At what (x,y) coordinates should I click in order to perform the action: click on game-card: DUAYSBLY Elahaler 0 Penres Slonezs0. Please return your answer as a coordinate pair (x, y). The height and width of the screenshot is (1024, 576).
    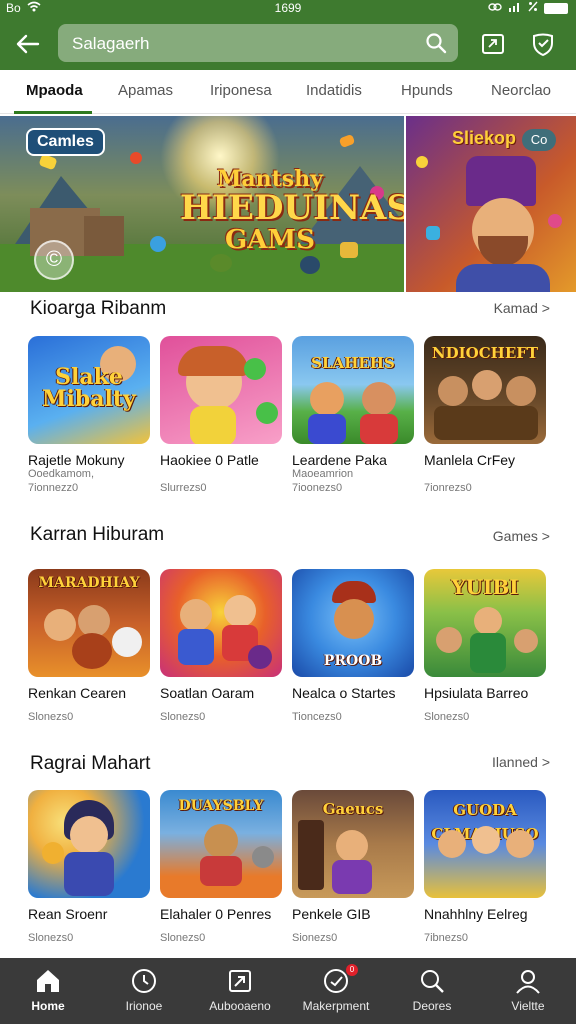
    Looking at the image, I should click on (221, 867).